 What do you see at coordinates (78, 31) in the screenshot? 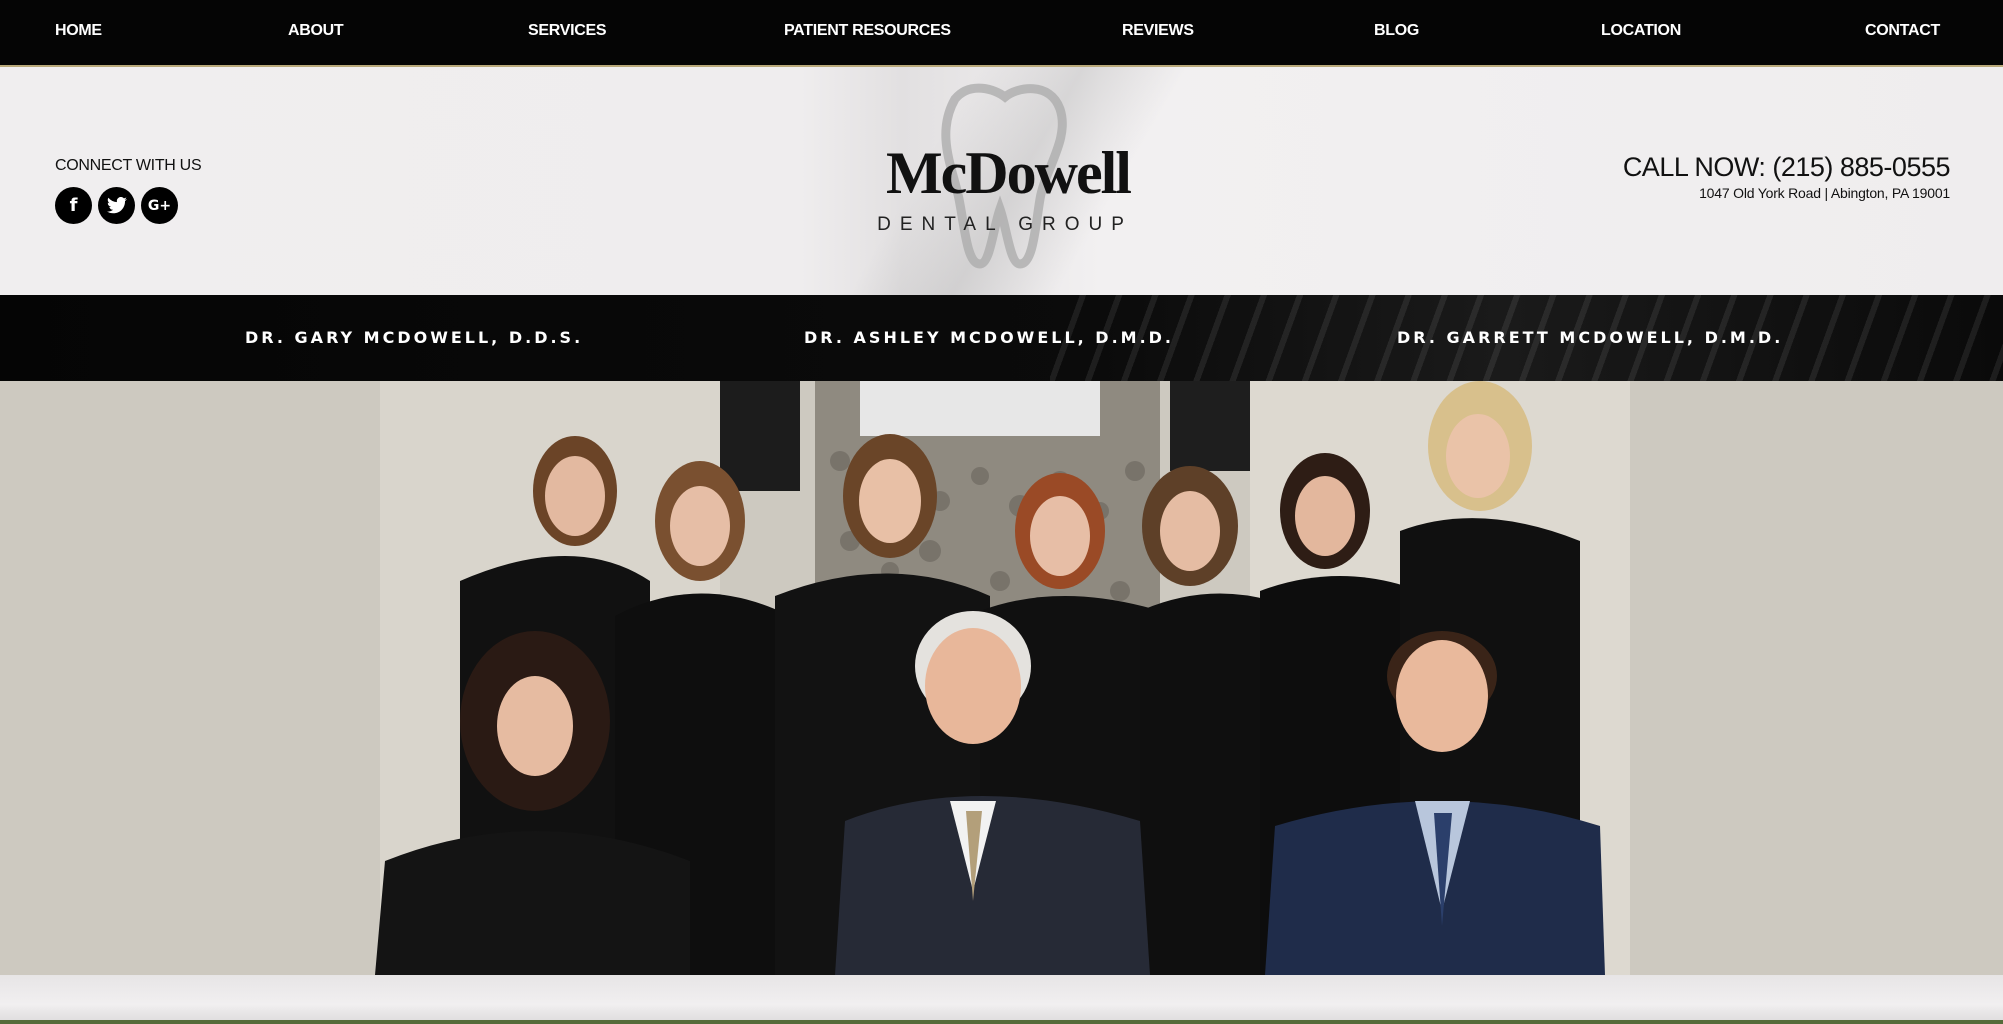
I see `nav-home: HOME` at bounding box center [78, 31].